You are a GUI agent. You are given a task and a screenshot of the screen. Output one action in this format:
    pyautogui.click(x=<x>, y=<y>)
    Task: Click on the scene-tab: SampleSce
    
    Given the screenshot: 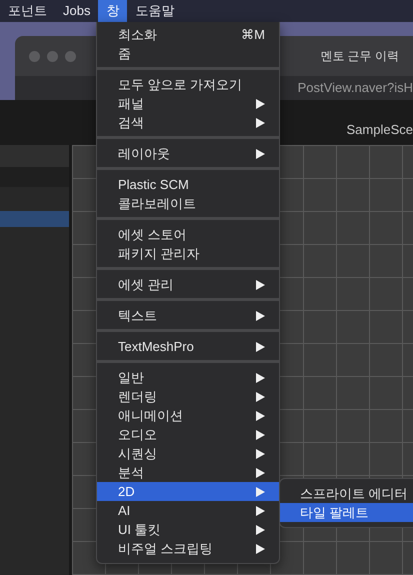 What is the action you would take?
    pyautogui.click(x=379, y=129)
    